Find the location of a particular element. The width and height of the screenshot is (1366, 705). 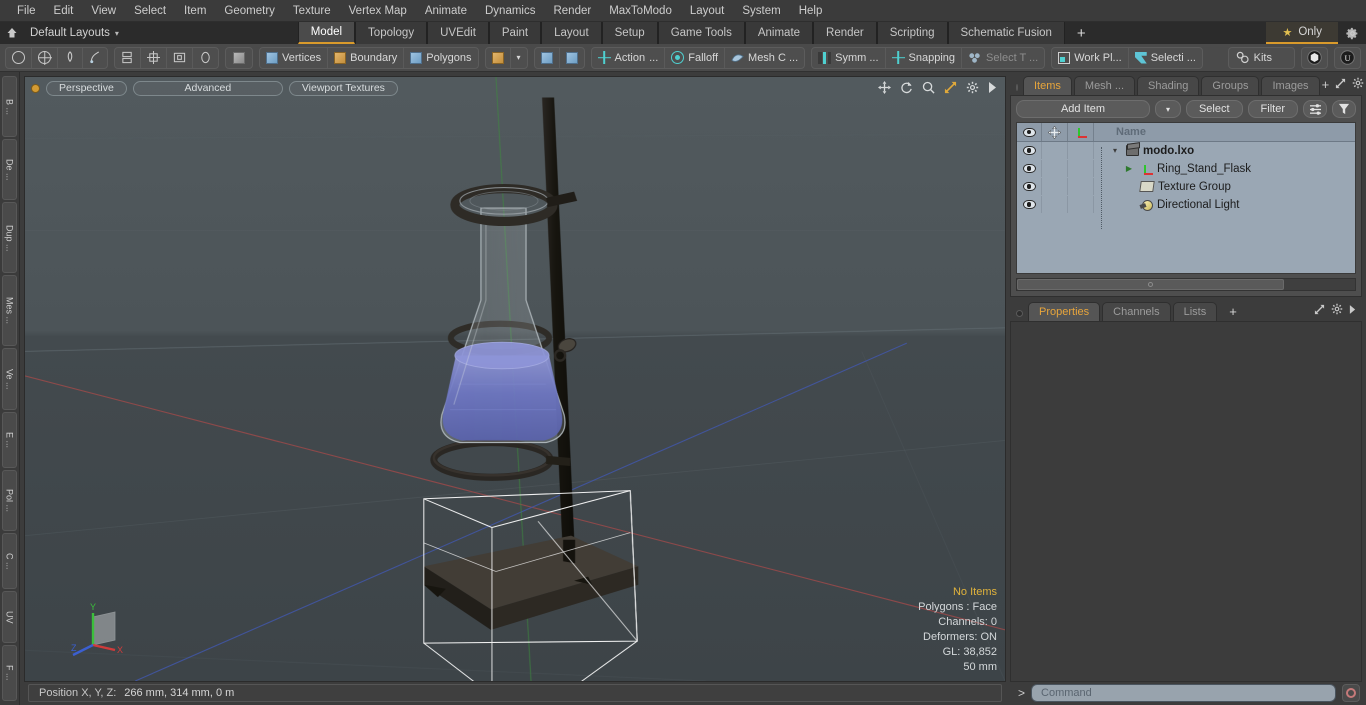

menu-item-maxtomodo: MaxToModo is located at coordinates (640, 11).